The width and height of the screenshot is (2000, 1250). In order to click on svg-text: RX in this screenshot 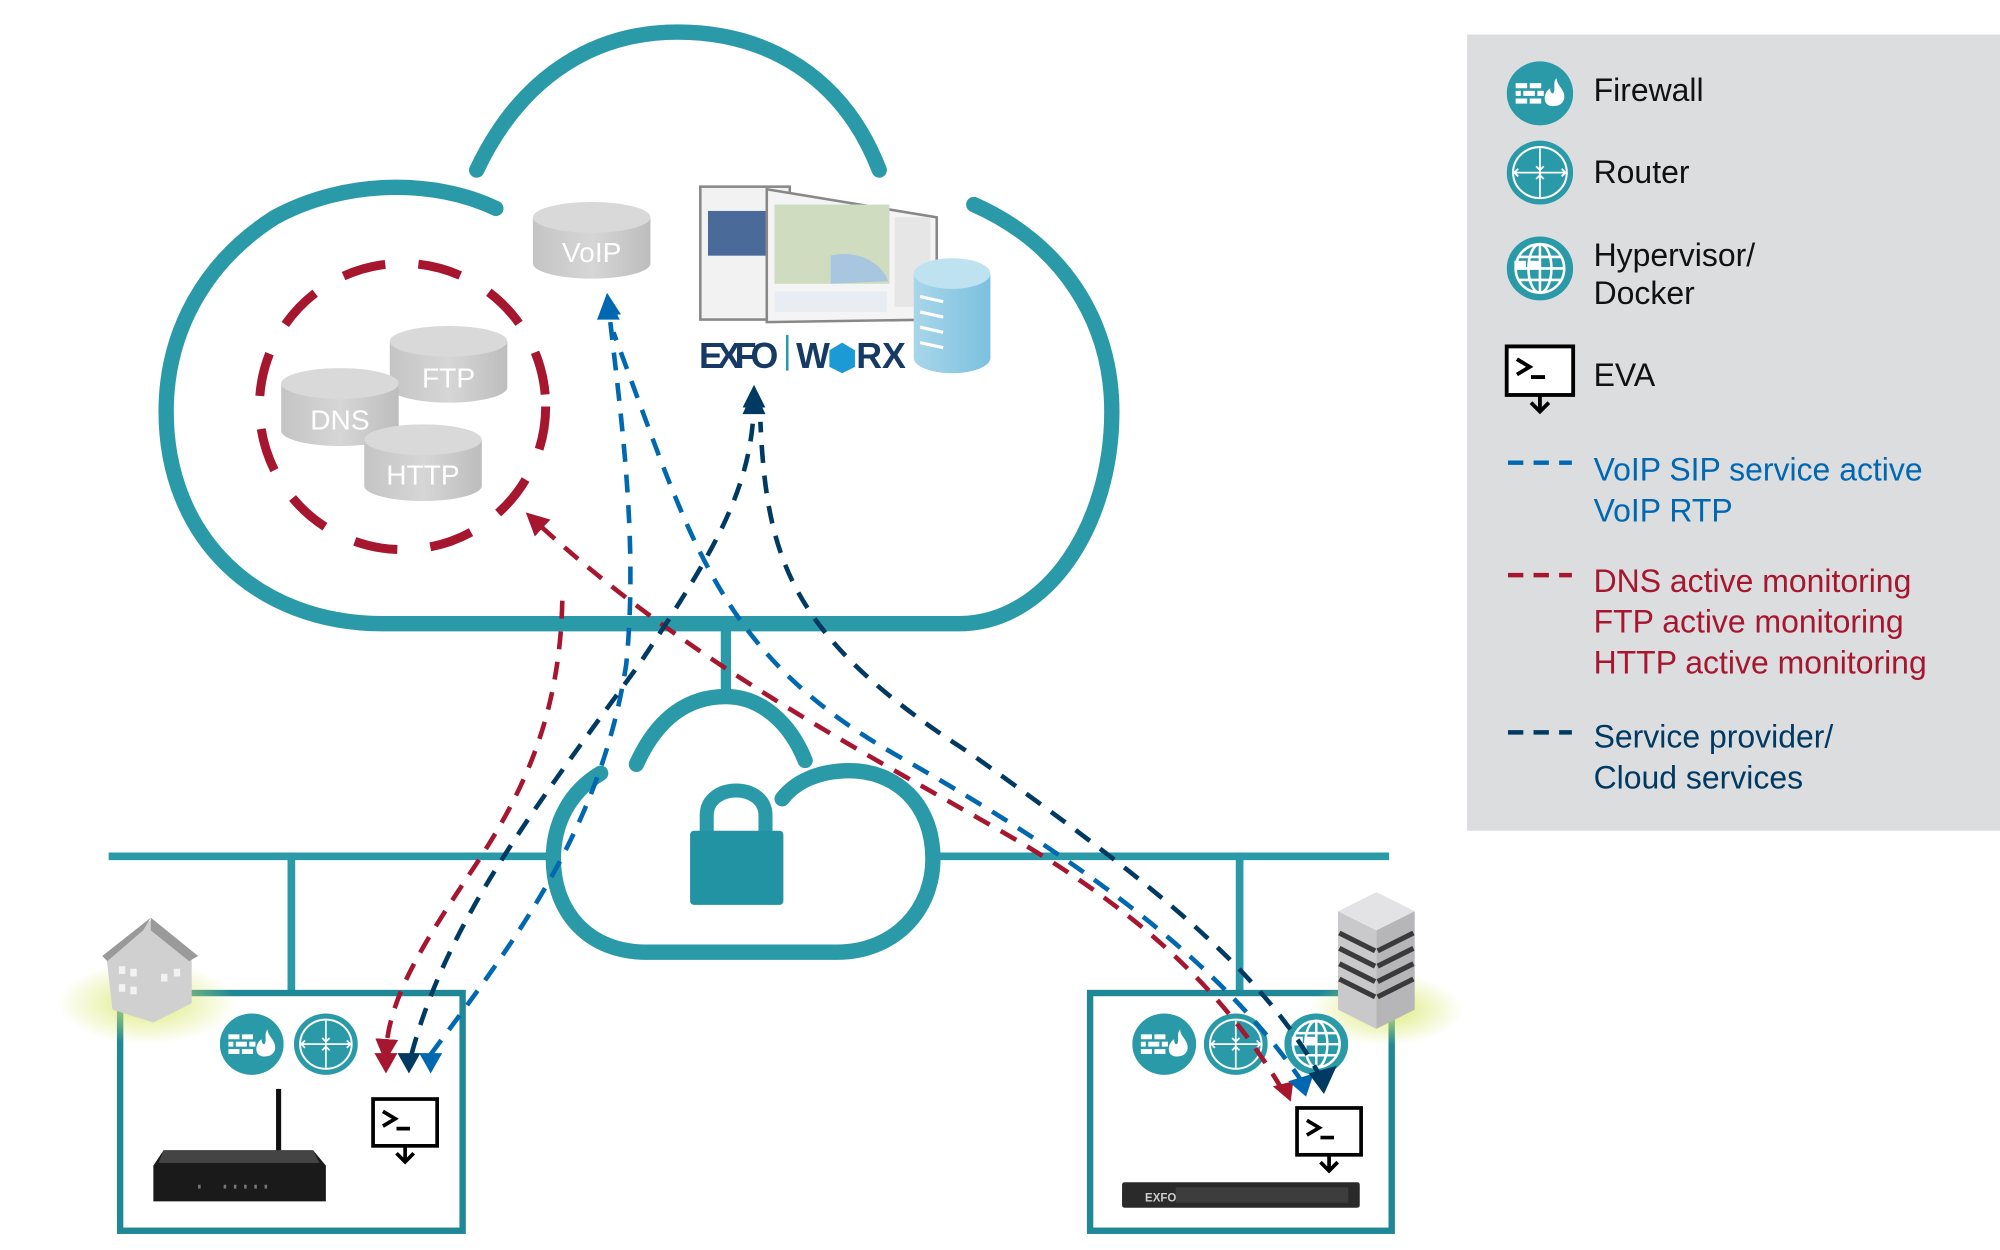, I will do `click(881, 356)`.